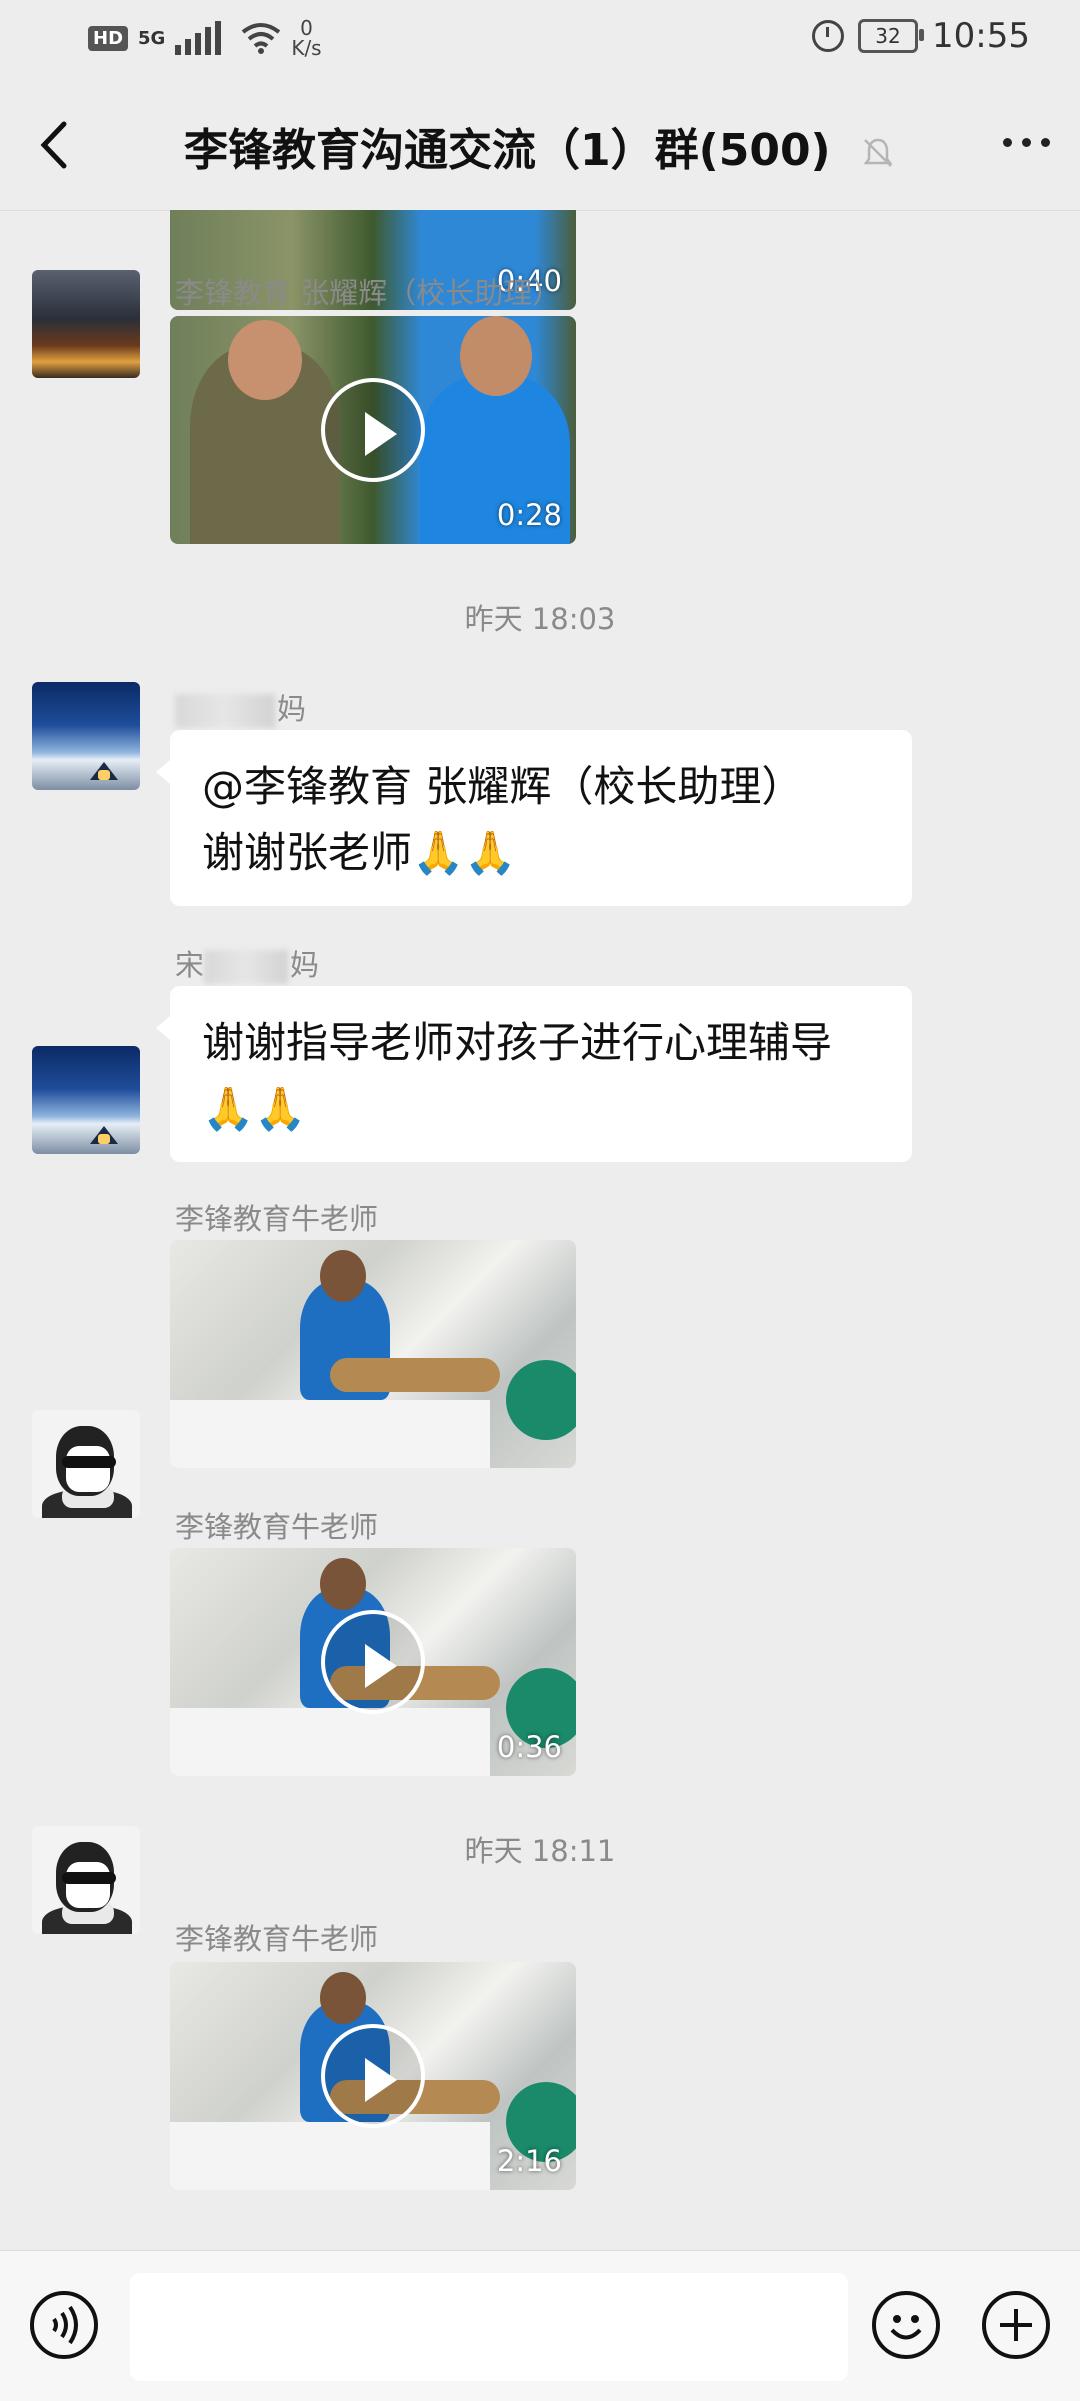  Describe the element at coordinates (306, 48) in the screenshot. I see `net-speed-unit: K/s` at that location.